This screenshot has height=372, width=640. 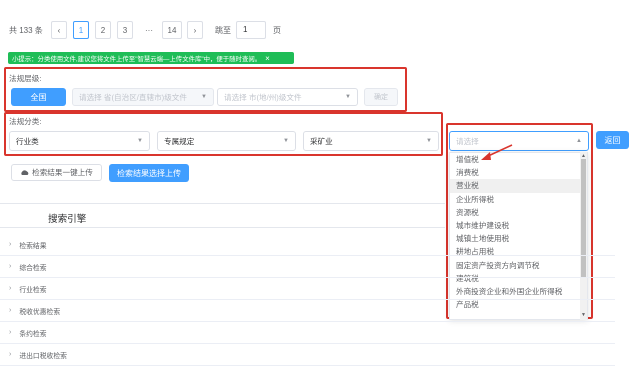 What do you see at coordinates (25, 121) in the screenshot?
I see `category-label: 法规分类:` at bounding box center [25, 121].